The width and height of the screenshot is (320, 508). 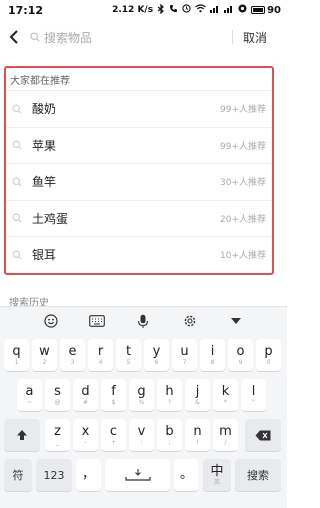 I want to click on key-w: w2, so click(x=44, y=355).